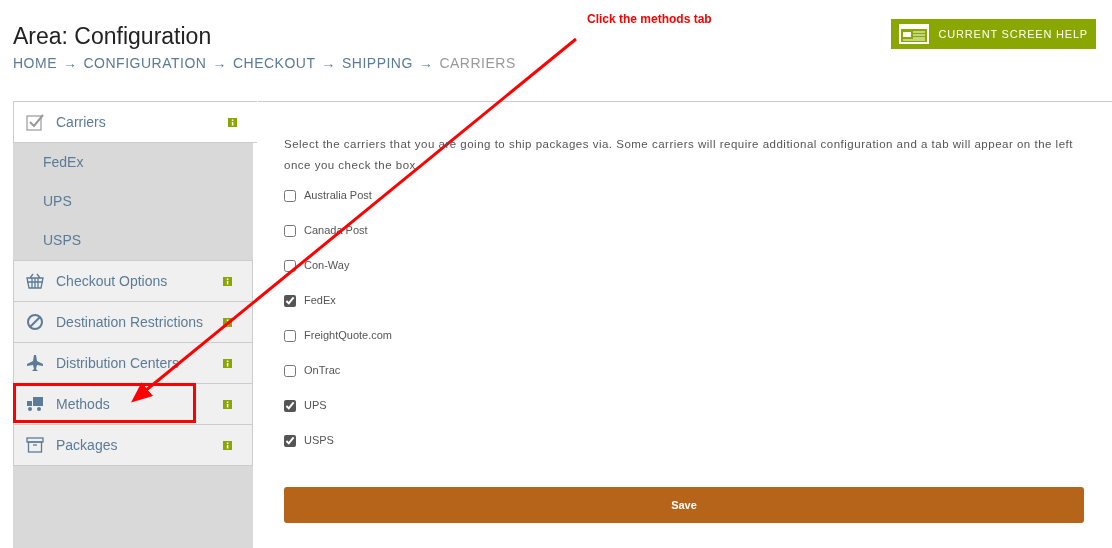 The height and width of the screenshot is (548, 1112). What do you see at coordinates (320, 301) in the screenshot?
I see `carrier-label: FedEx` at bounding box center [320, 301].